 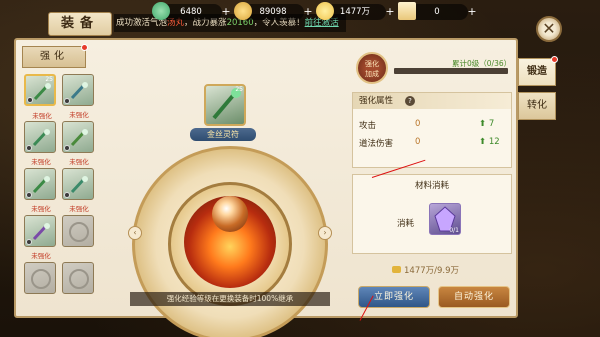 I want to click on currency-scroll: 0 +, so click(x=437, y=11).